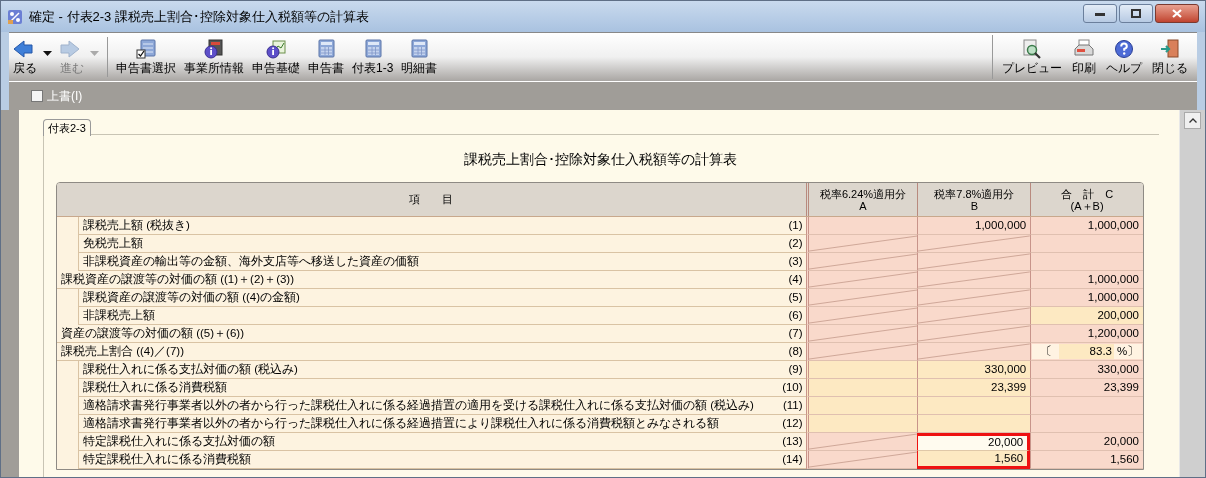 The image size is (1206, 478). Describe the element at coordinates (15, 16) in the screenshot. I see `app-icon` at that location.